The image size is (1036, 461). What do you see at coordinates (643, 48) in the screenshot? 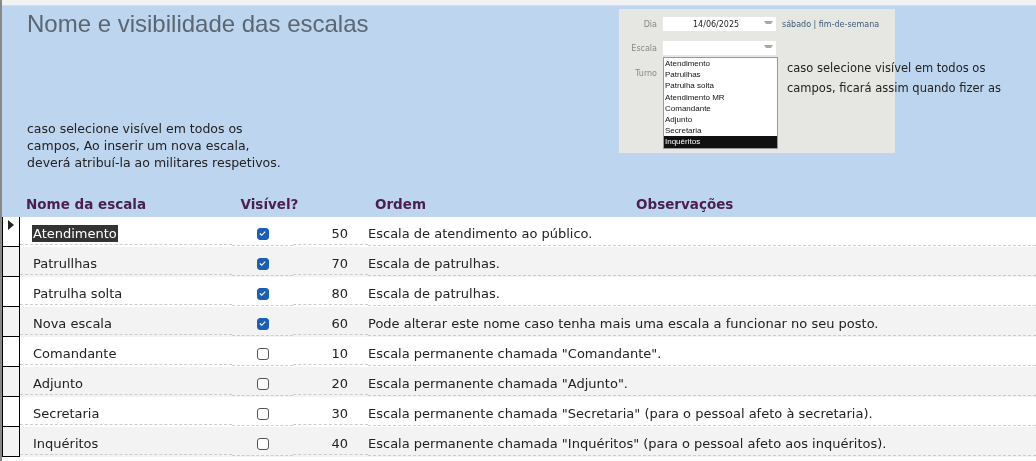
I see `field-label: Escala` at bounding box center [643, 48].